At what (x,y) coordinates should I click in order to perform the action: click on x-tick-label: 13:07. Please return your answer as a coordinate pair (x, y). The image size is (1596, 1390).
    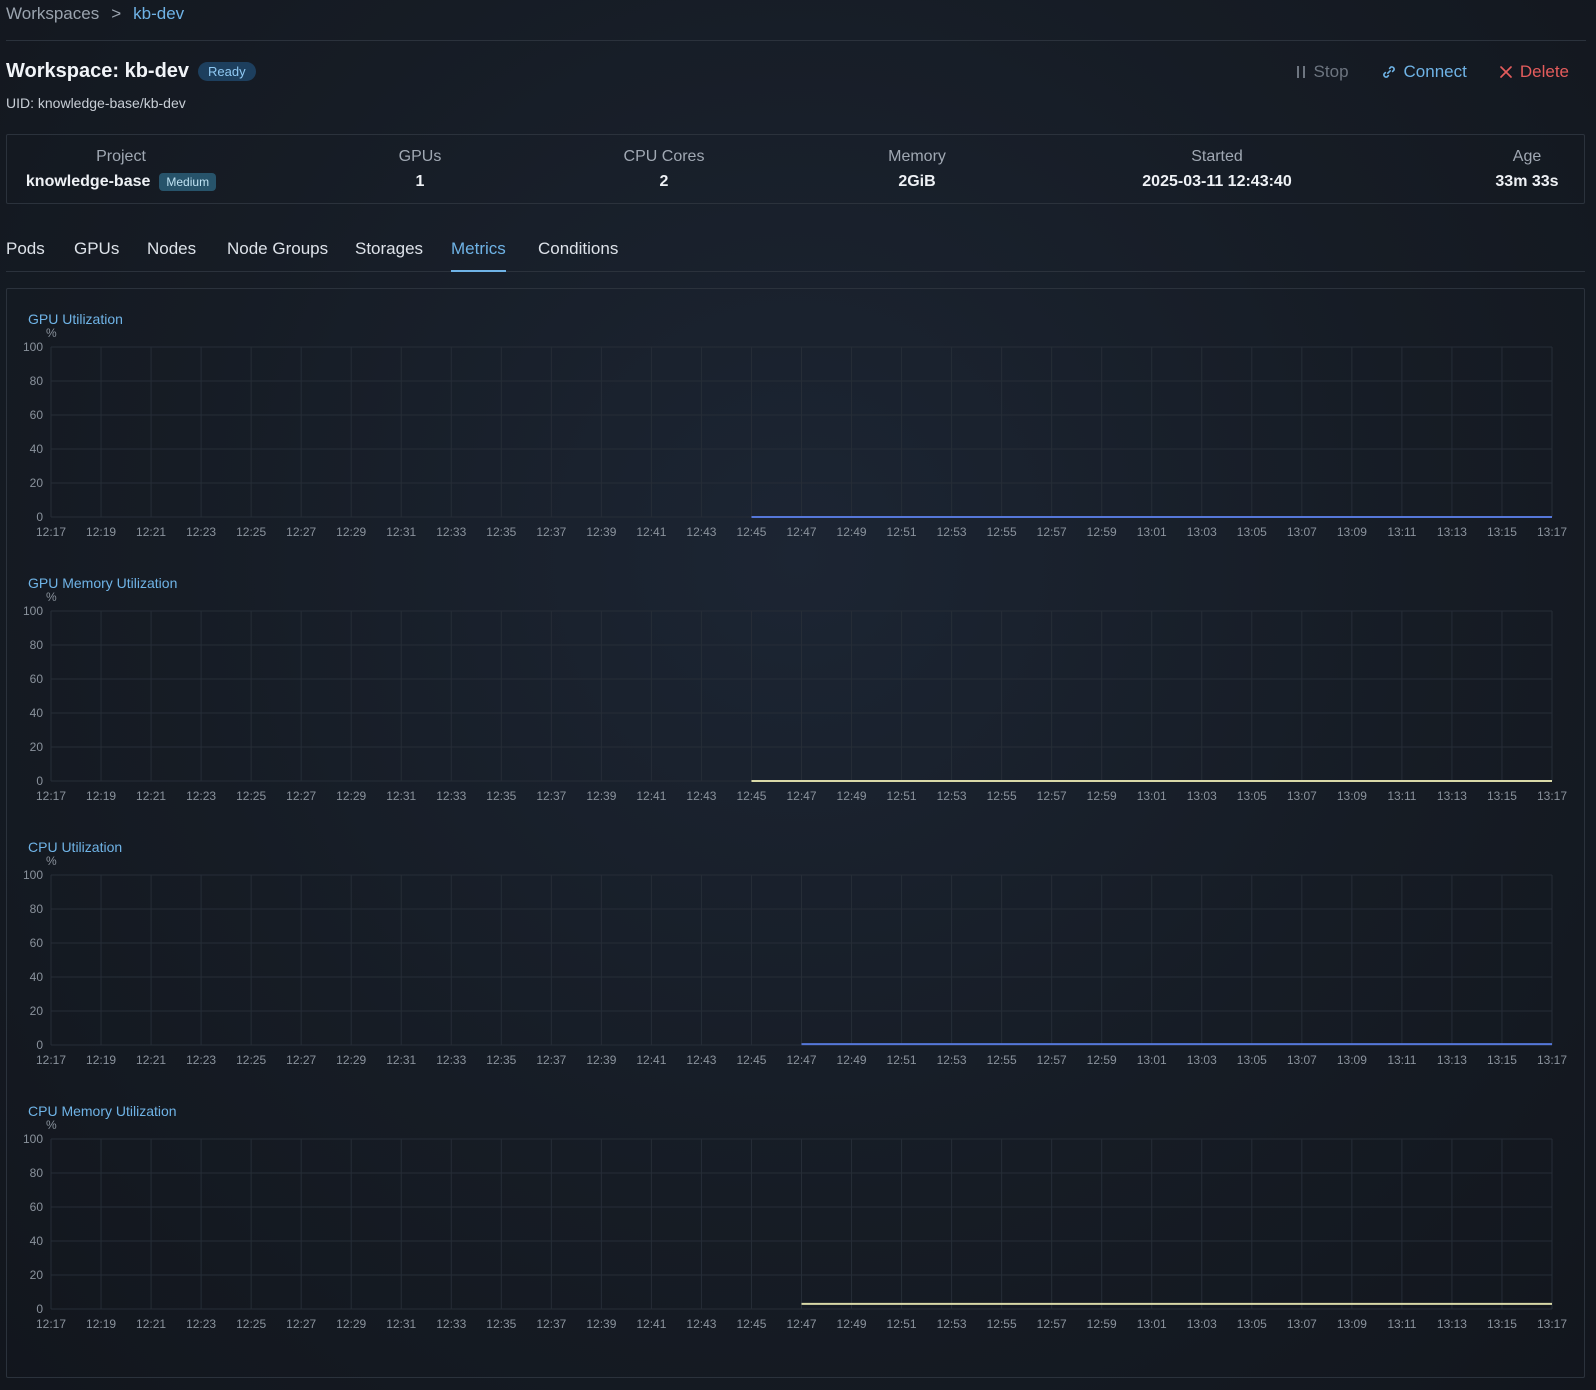
    Looking at the image, I should click on (1302, 532).